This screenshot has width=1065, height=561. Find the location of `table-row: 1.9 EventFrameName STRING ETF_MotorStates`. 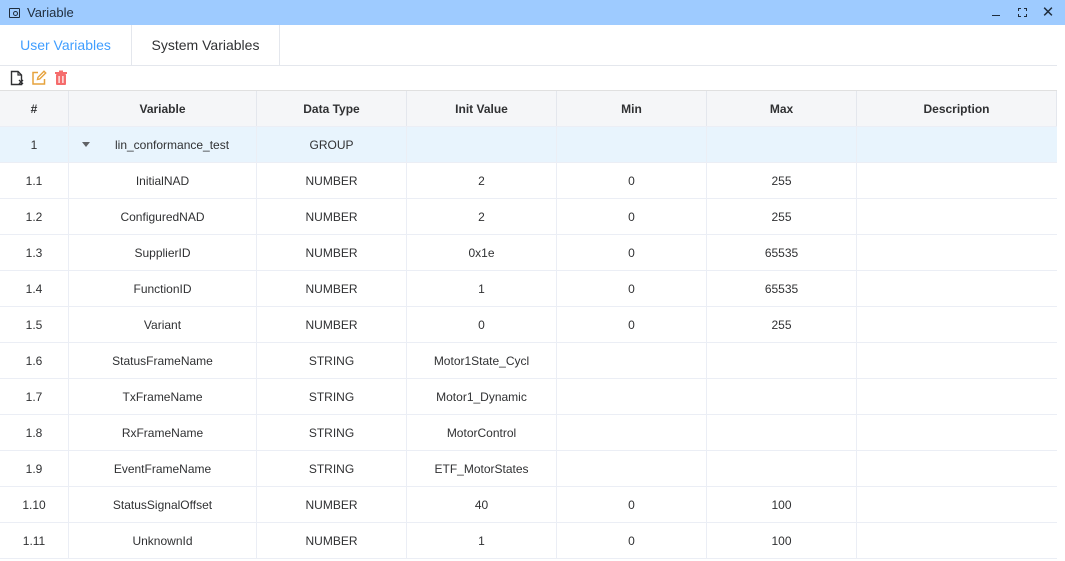

table-row: 1.9 EventFrameName STRING ETF_MotorStates is located at coordinates (528, 469).